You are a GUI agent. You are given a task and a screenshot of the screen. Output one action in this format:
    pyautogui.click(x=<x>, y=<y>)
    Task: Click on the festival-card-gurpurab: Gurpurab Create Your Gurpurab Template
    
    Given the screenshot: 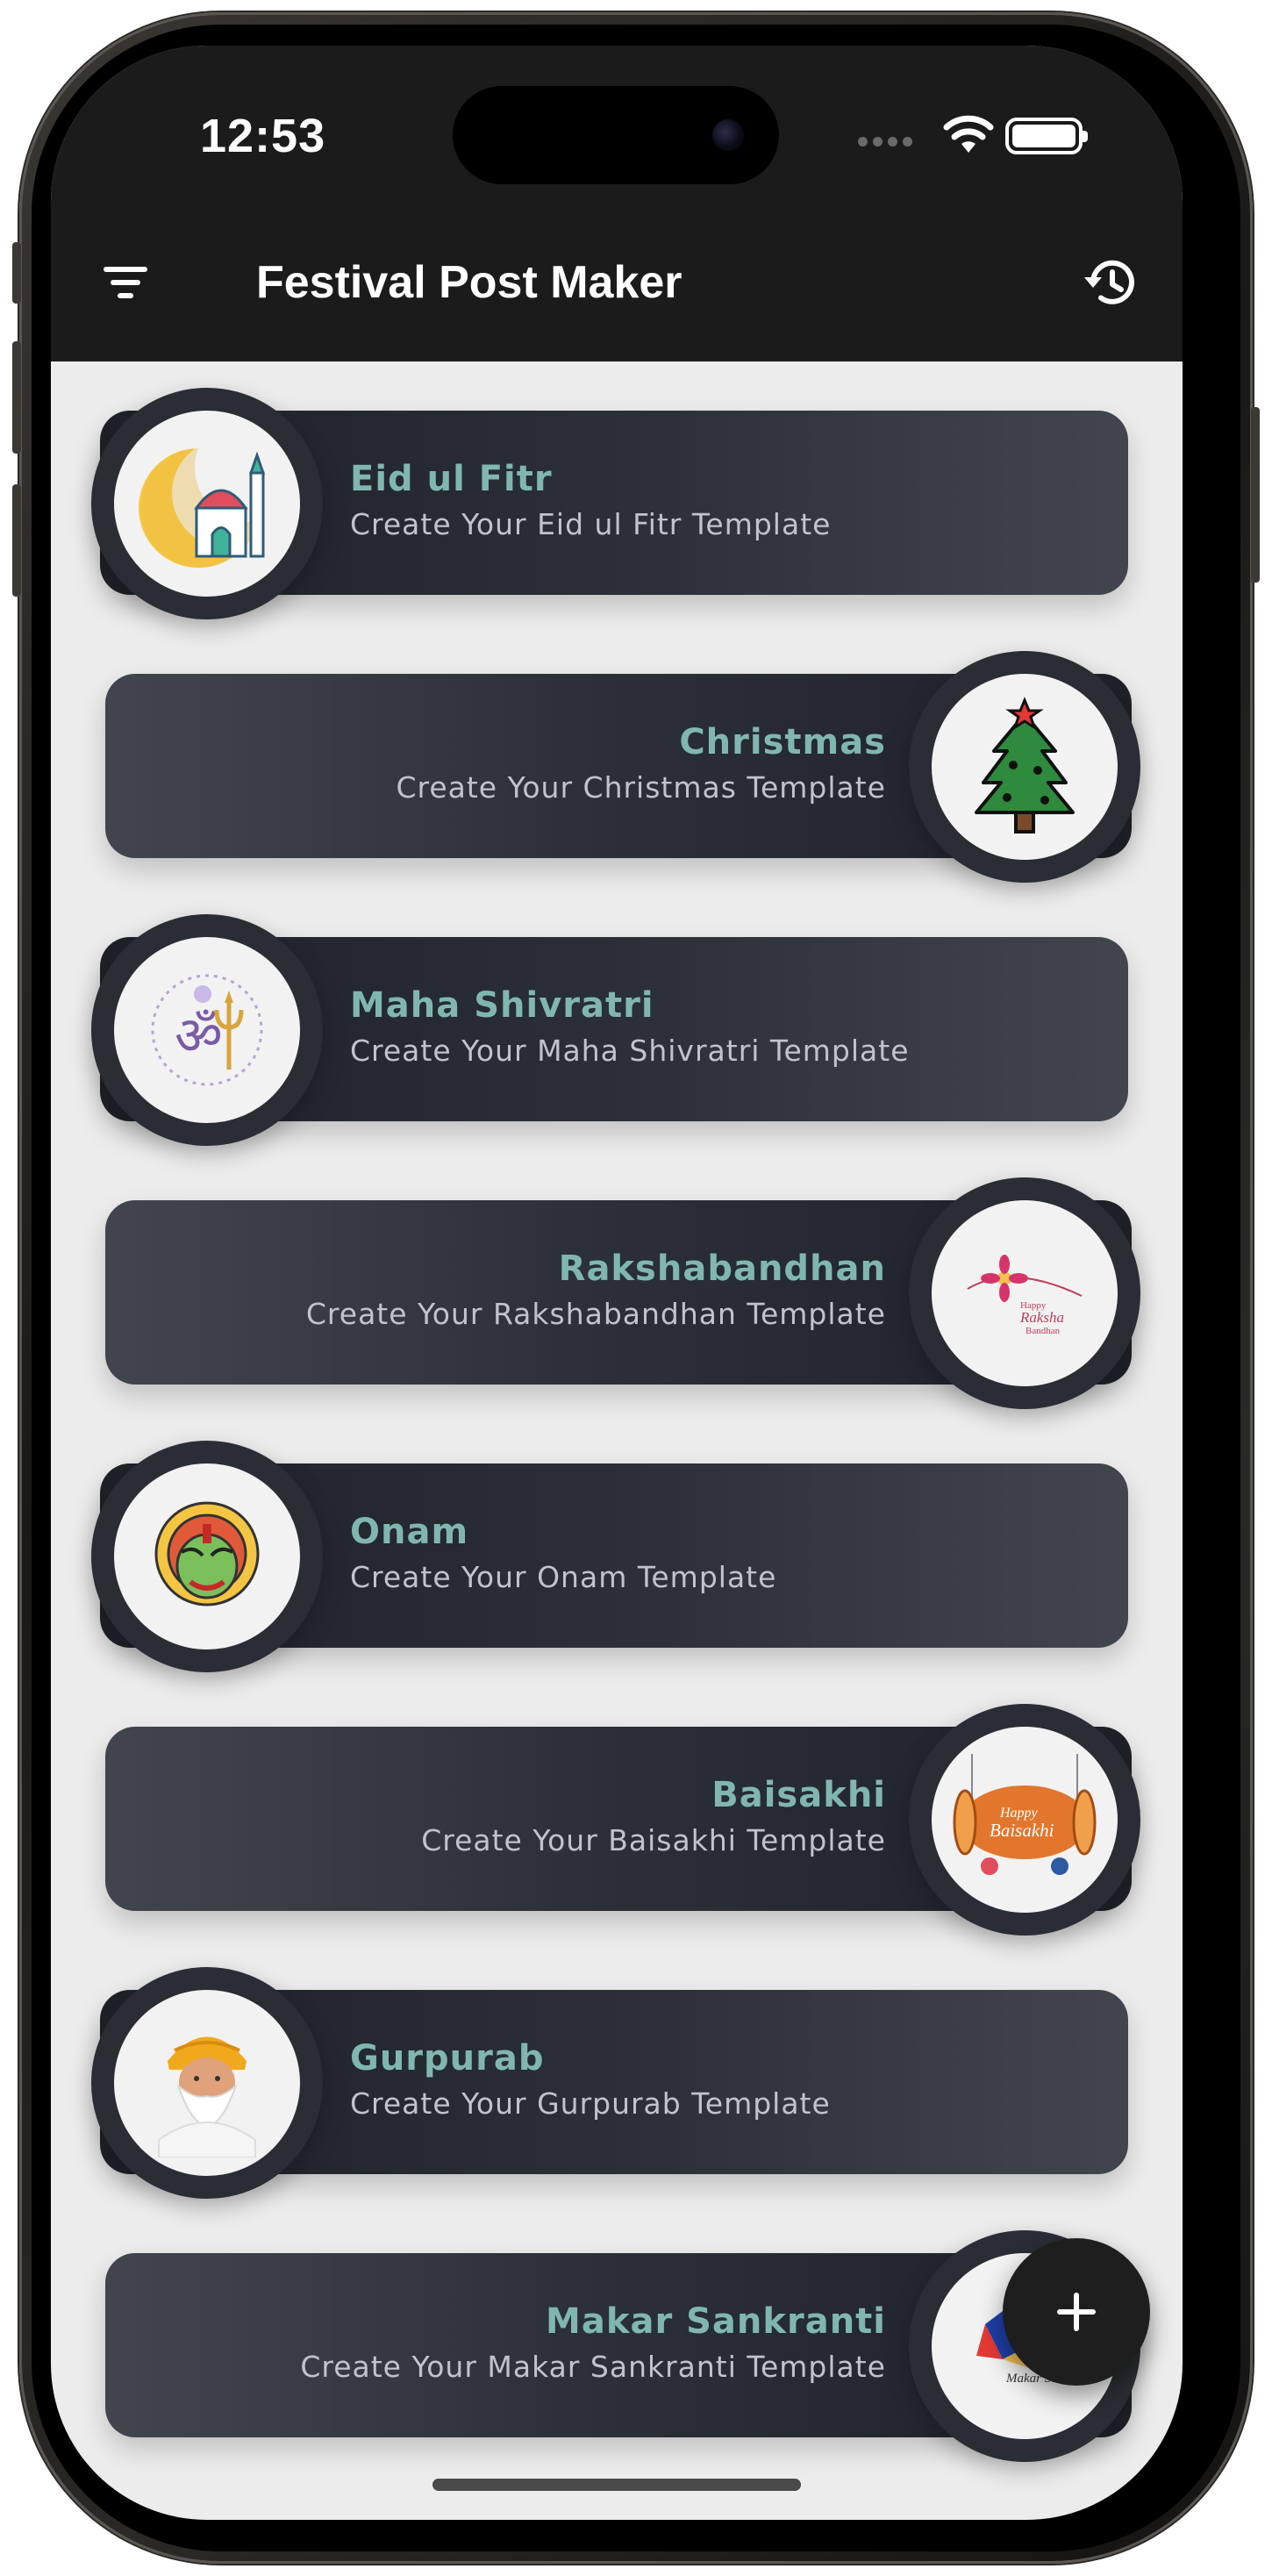 What is the action you would take?
    pyautogui.click(x=609, y=2083)
    